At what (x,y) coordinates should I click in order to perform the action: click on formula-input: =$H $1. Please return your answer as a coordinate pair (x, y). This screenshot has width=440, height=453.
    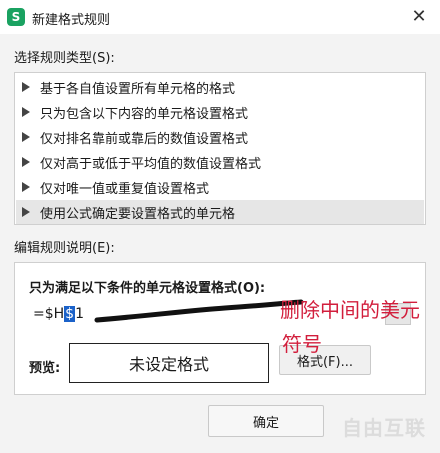
    Looking at the image, I should click on (169, 314).